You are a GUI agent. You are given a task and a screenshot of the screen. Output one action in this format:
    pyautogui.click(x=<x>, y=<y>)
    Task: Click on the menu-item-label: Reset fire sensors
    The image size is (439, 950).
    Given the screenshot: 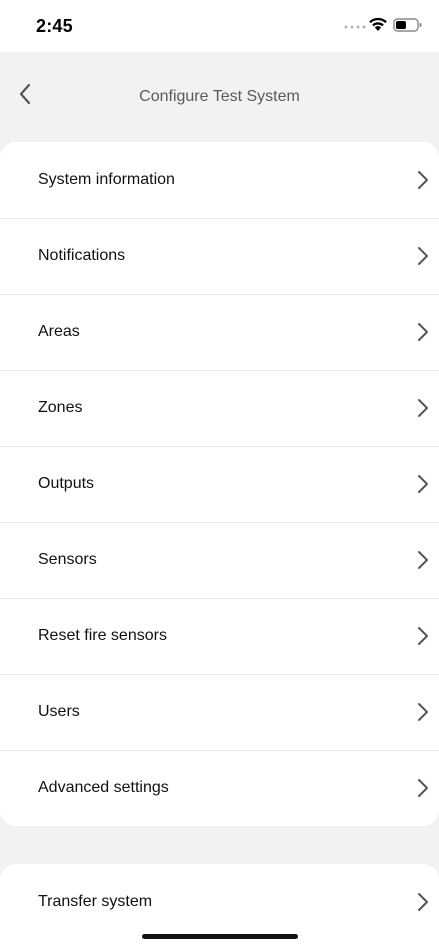 What is the action you would take?
    pyautogui.click(x=102, y=635)
    